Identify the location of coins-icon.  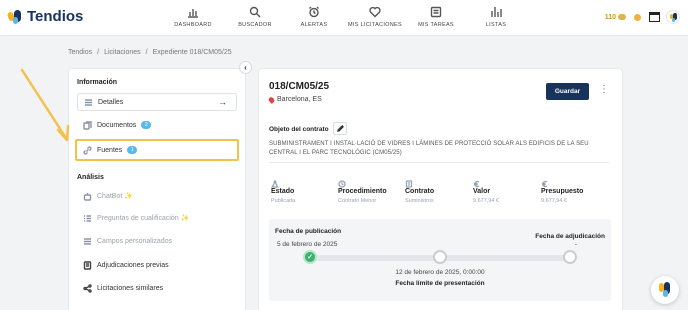
(622, 17).